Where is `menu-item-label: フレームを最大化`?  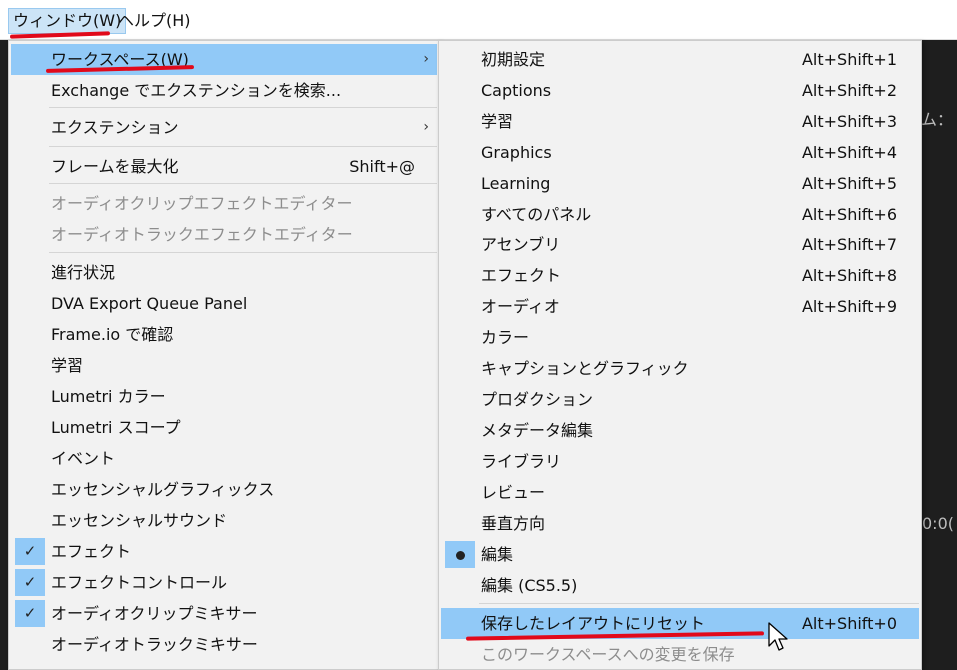 menu-item-label: フレームを最大化 is located at coordinates (115, 166).